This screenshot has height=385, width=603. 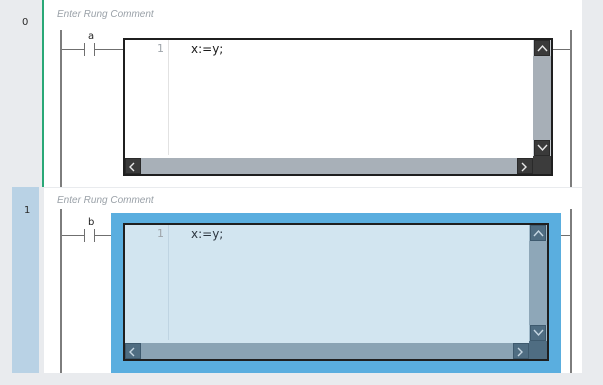 I want to click on contact-label: a, so click(x=91, y=36).